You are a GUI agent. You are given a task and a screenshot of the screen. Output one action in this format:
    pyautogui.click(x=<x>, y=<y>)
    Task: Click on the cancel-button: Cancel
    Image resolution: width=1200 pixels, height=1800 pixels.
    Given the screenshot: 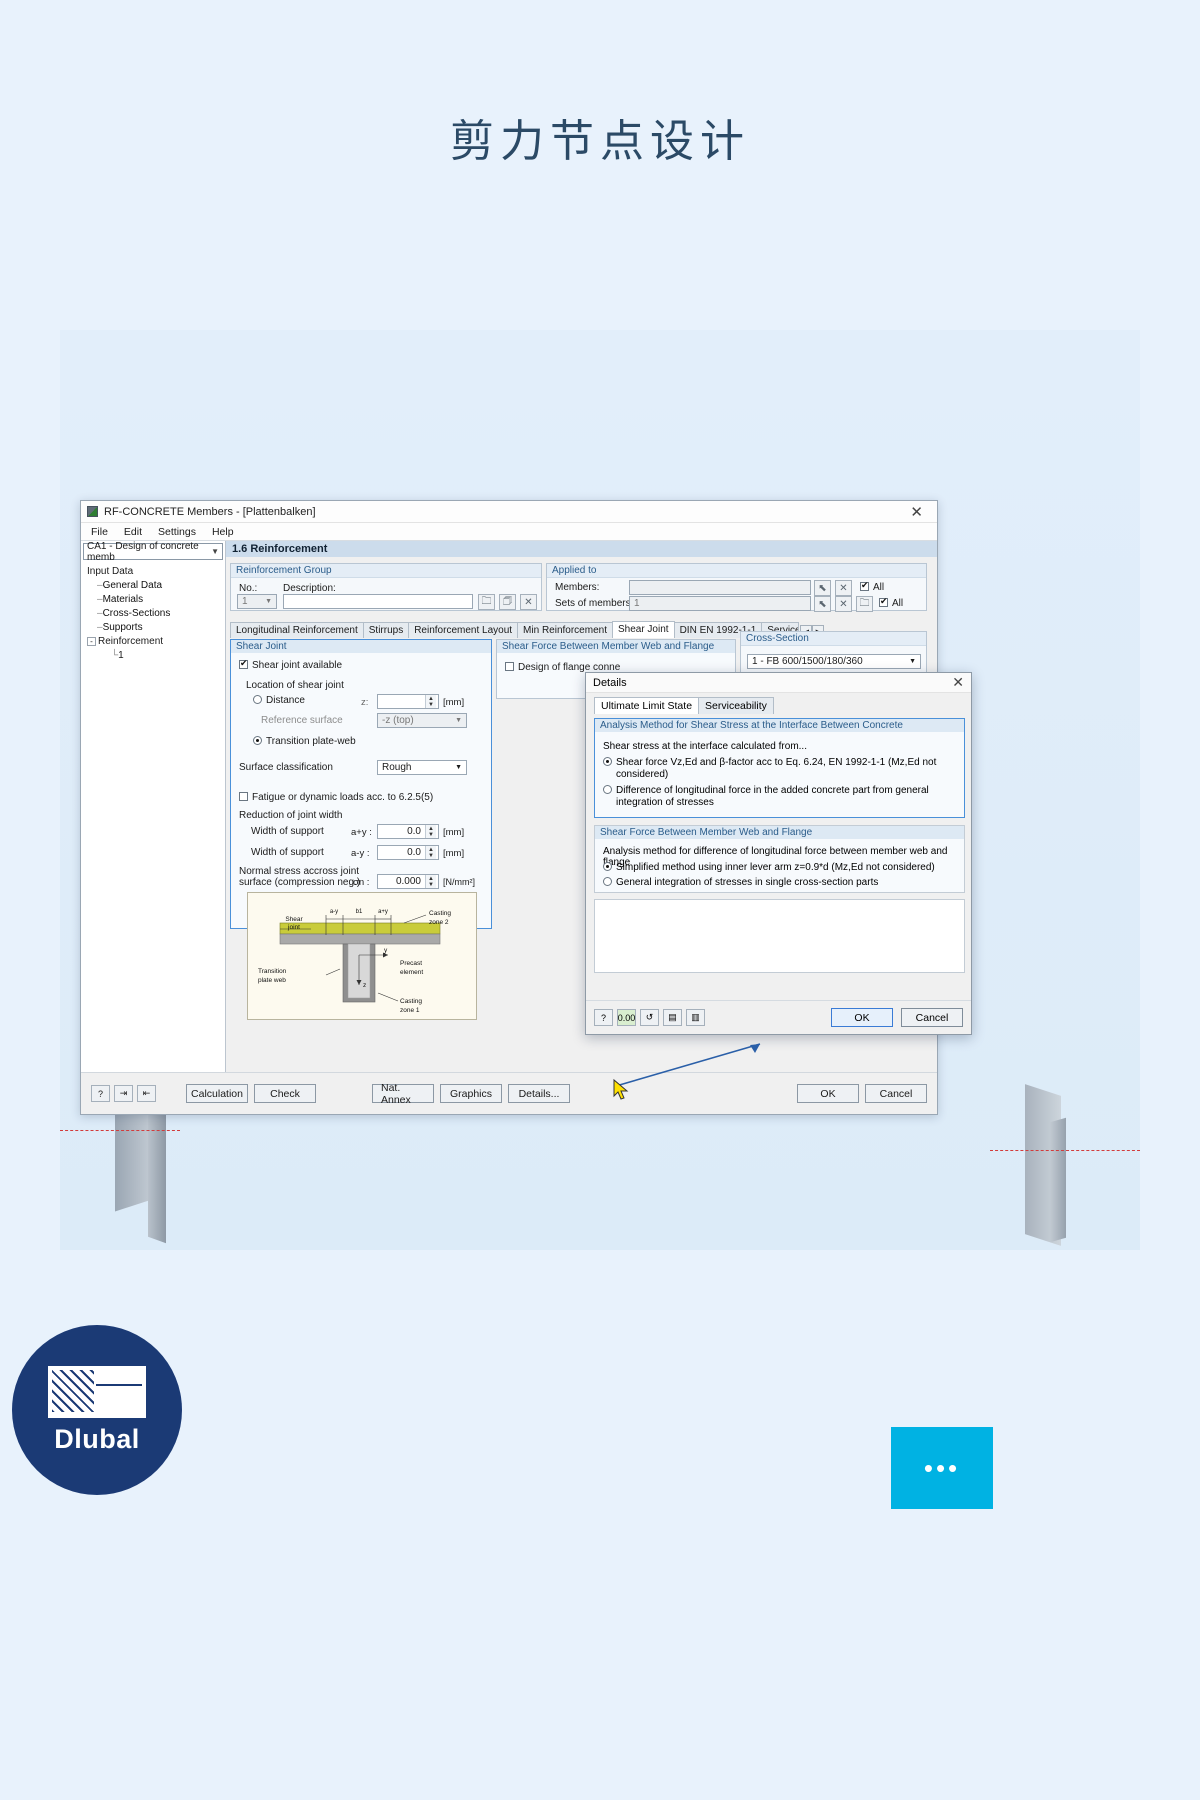 What is the action you would take?
    pyautogui.click(x=896, y=1093)
    